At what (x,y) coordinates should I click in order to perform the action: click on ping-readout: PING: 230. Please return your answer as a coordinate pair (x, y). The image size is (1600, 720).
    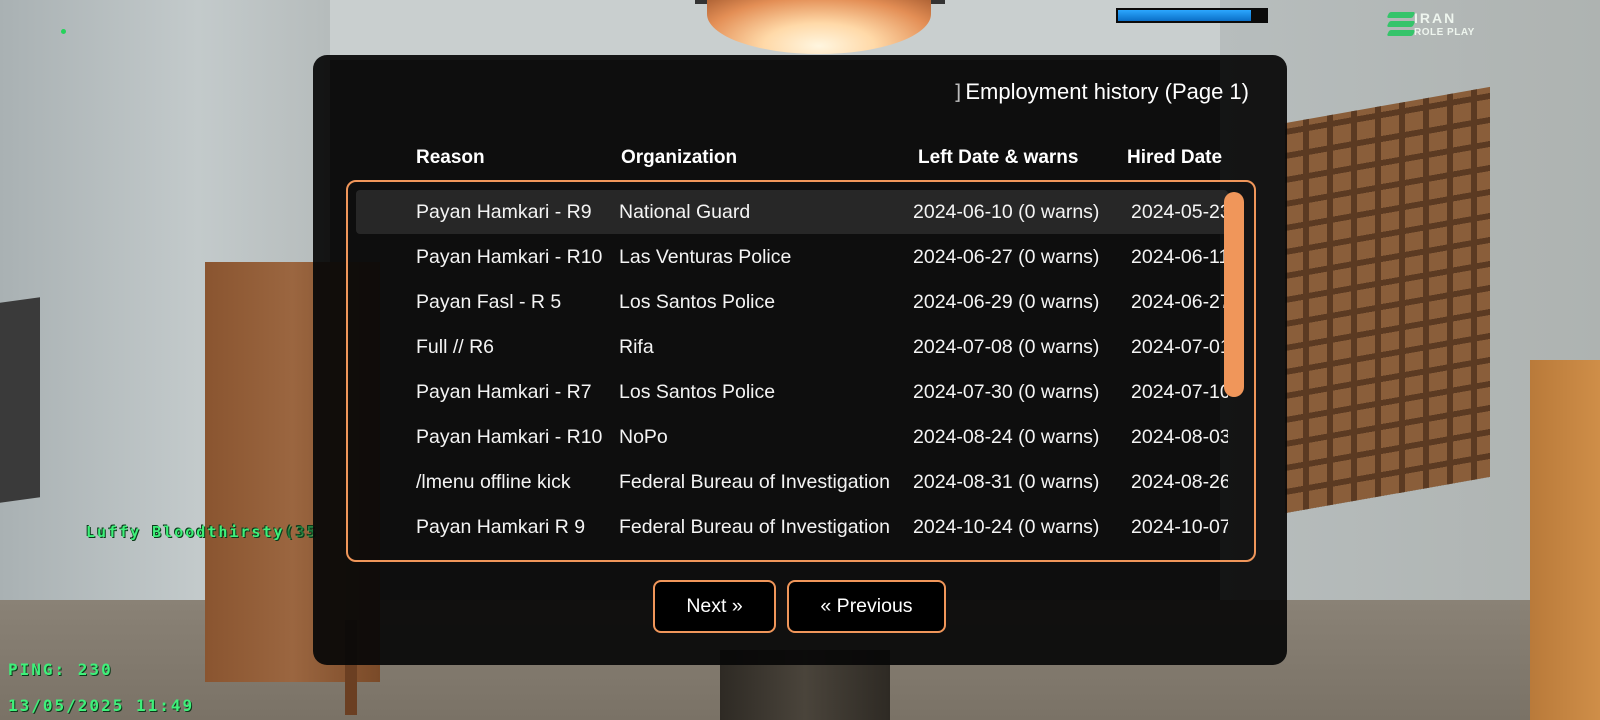
    Looking at the image, I should click on (60, 669).